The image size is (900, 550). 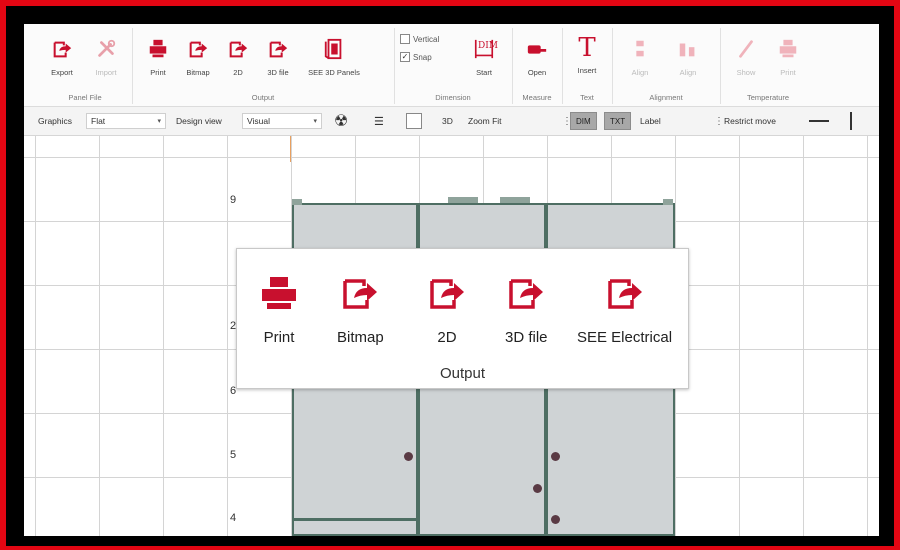 I want to click on popup-bitmap-button: Bitmap, so click(x=360, y=309).